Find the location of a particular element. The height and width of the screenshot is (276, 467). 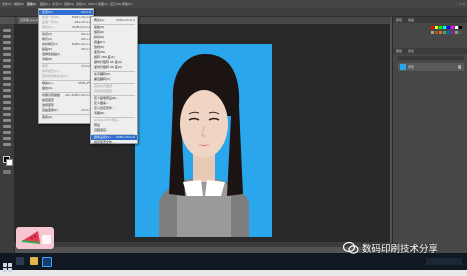

layer-thumbnail is located at coordinates (403, 67).